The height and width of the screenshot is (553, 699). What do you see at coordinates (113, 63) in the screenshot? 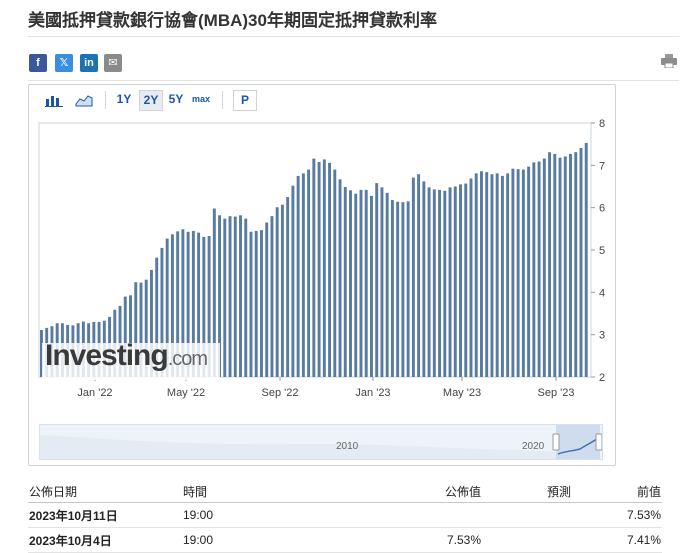
I see `email-share-button: ✉` at bounding box center [113, 63].